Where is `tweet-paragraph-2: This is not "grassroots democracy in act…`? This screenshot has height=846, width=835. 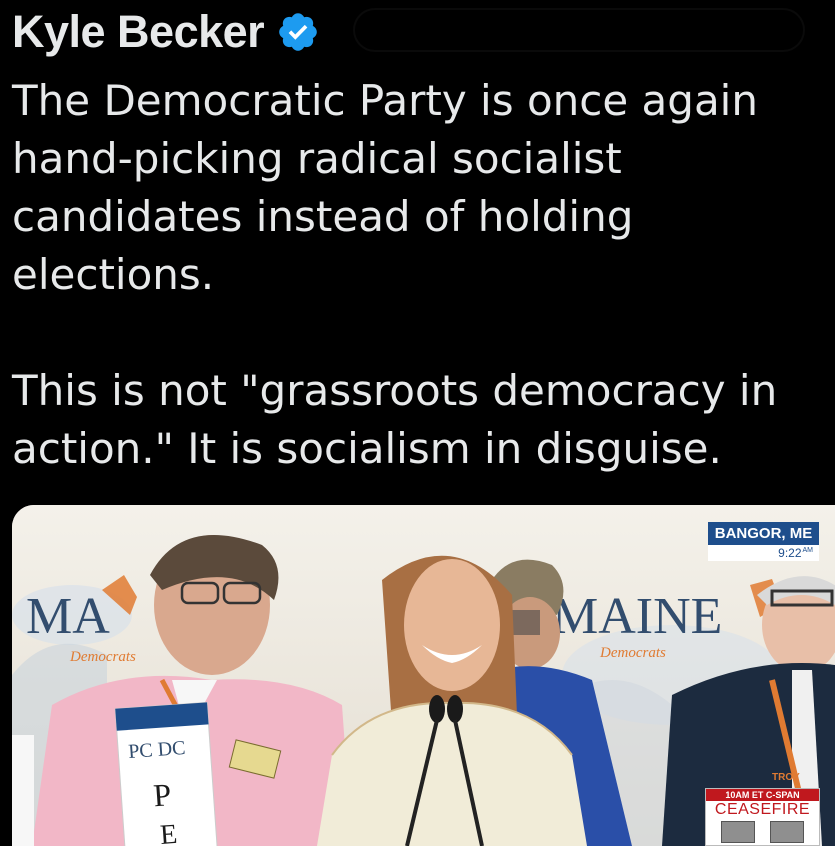
tweet-paragraph-2: This is not "grassroots democracy in act… is located at coordinates (395, 419).